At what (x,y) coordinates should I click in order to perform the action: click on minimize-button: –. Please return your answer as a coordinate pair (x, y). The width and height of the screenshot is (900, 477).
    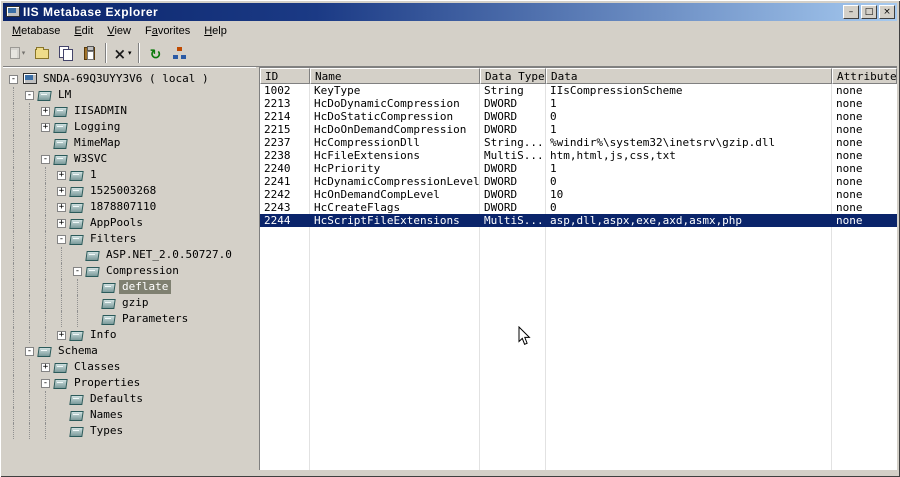
    Looking at the image, I should click on (851, 12).